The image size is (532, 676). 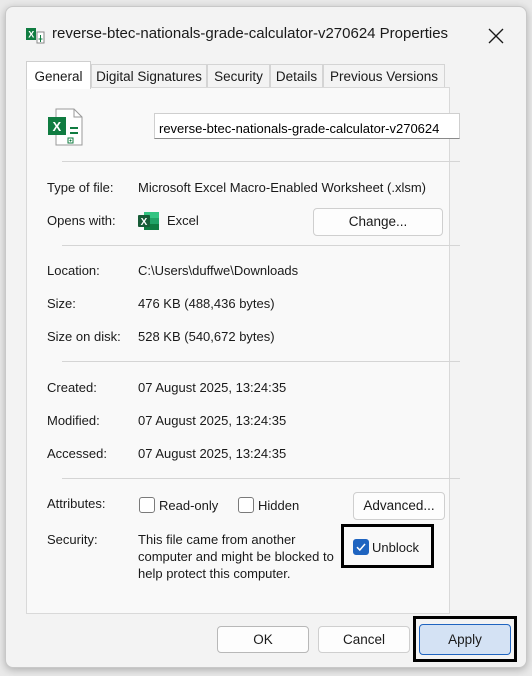 I want to click on modified-label: Modified:, so click(x=73, y=420).